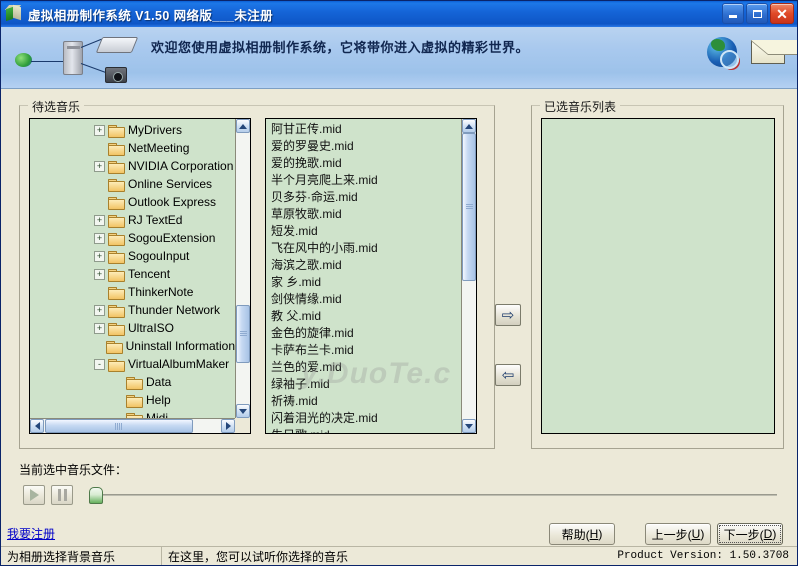  I want to click on music-file-item: 绿袖子.mid, so click(364, 384).